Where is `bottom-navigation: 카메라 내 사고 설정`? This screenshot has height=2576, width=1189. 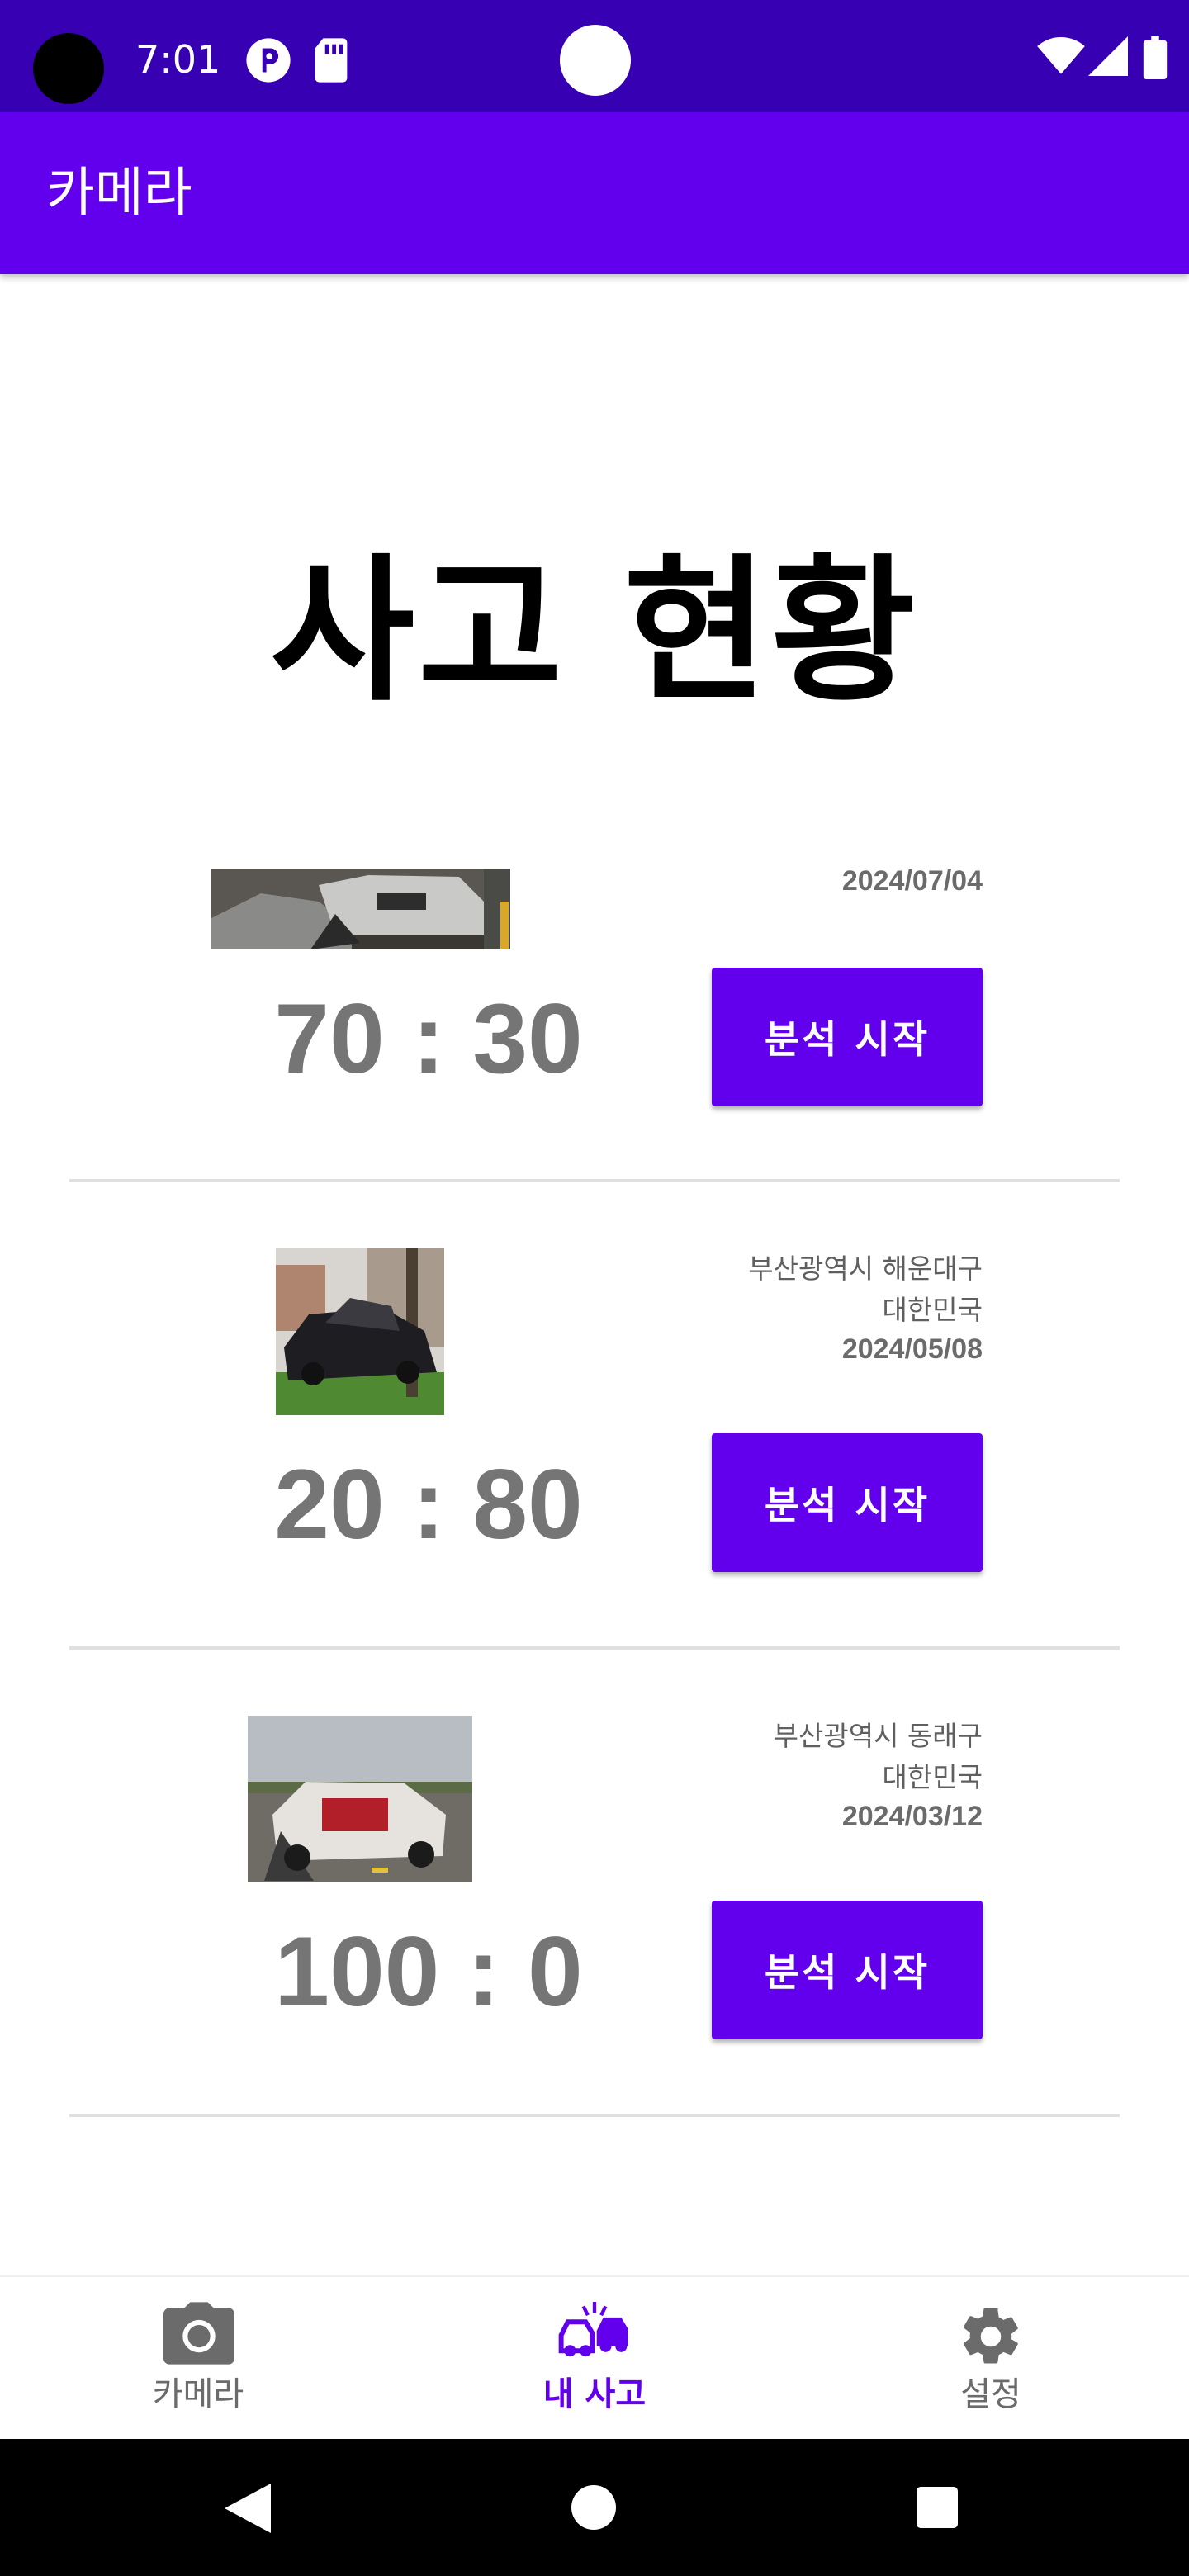
bottom-navigation: 카메라 내 사고 설정 is located at coordinates (594, 2358).